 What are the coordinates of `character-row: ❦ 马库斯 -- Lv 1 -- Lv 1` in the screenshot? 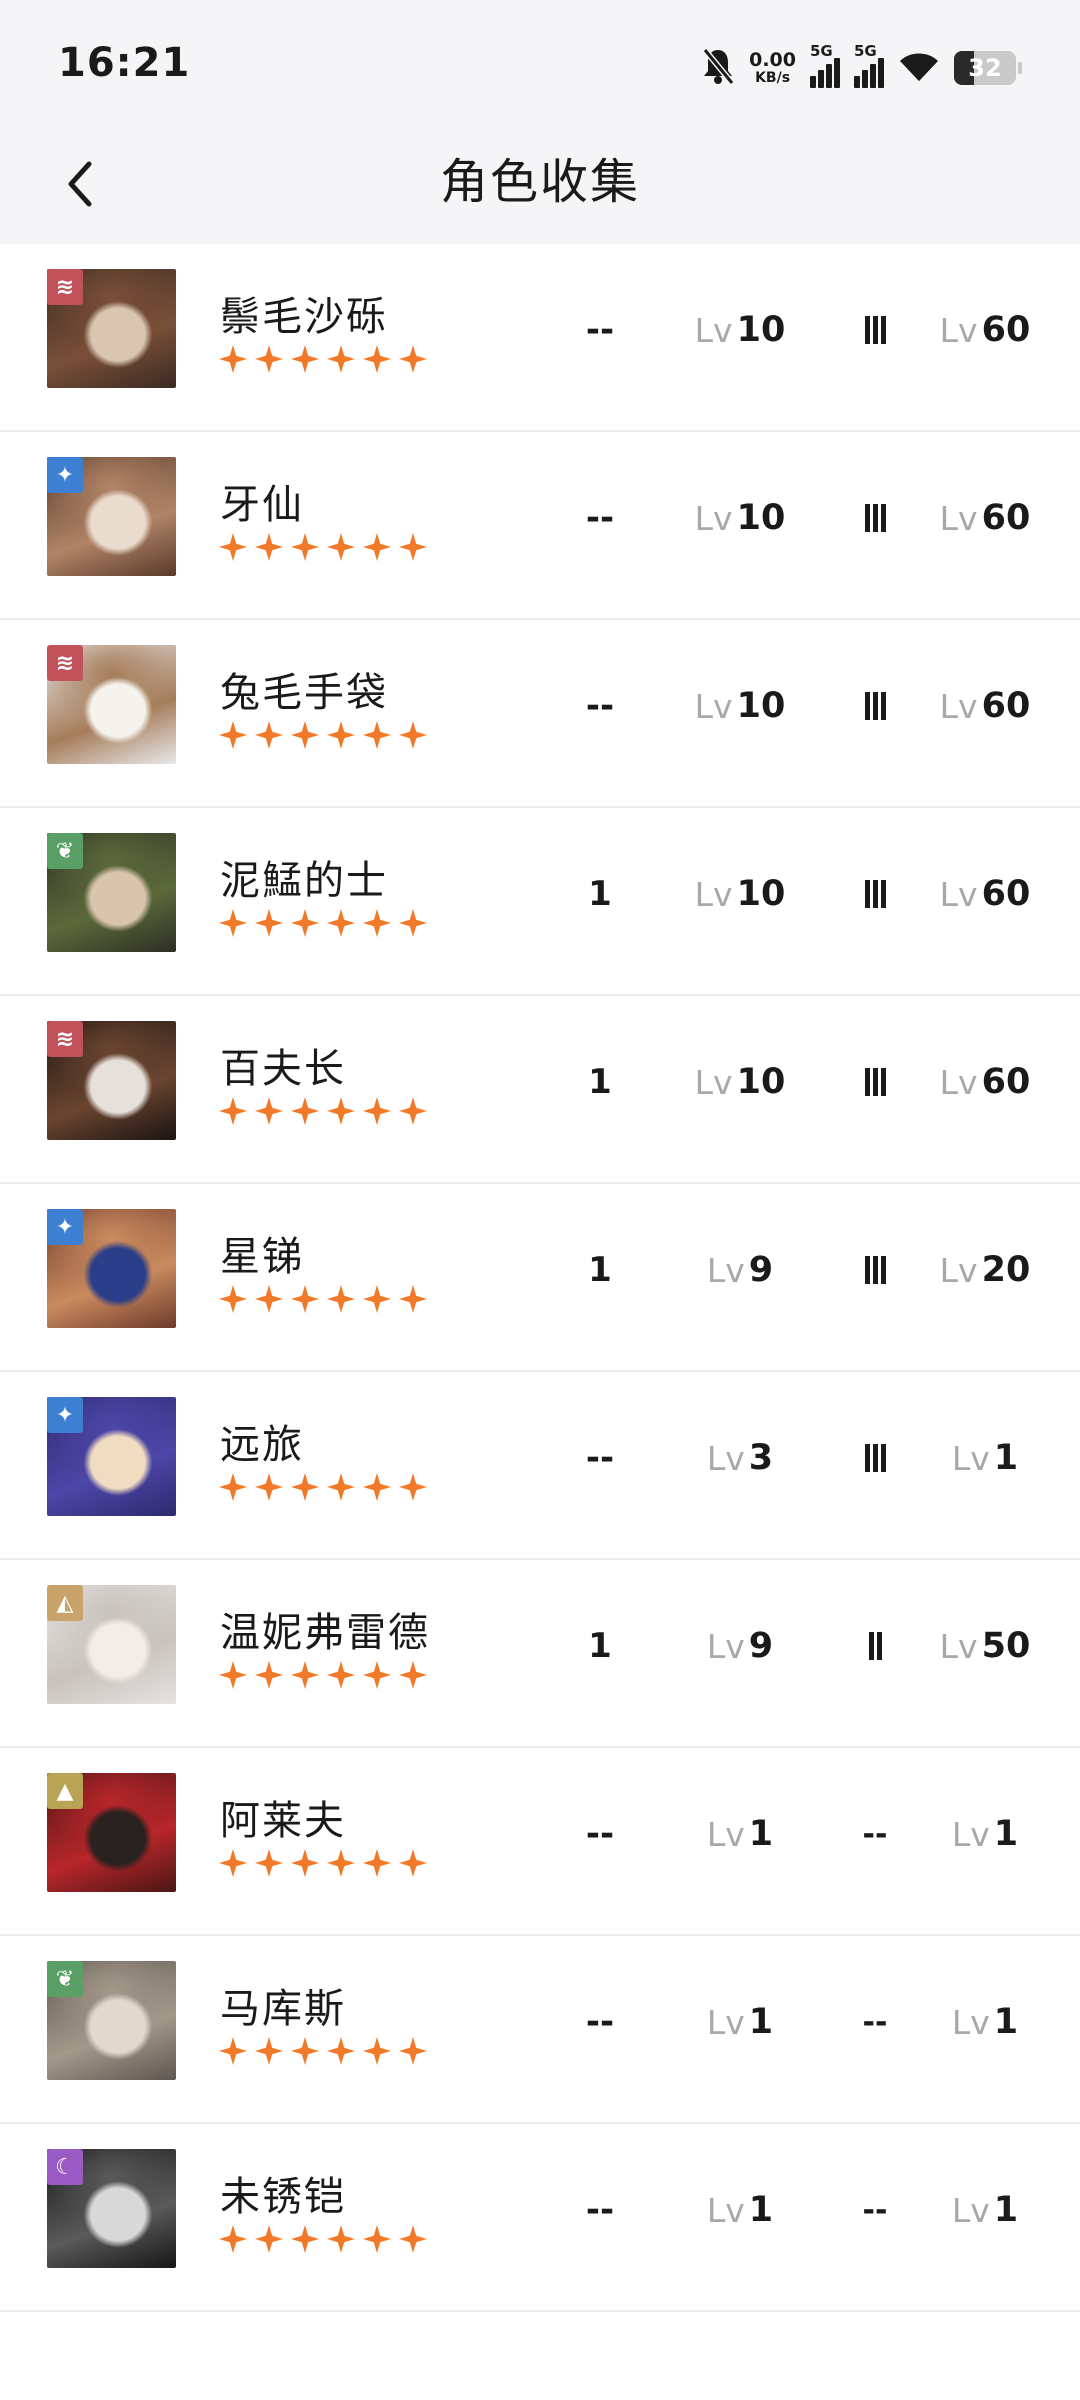 It's located at (540, 2030).